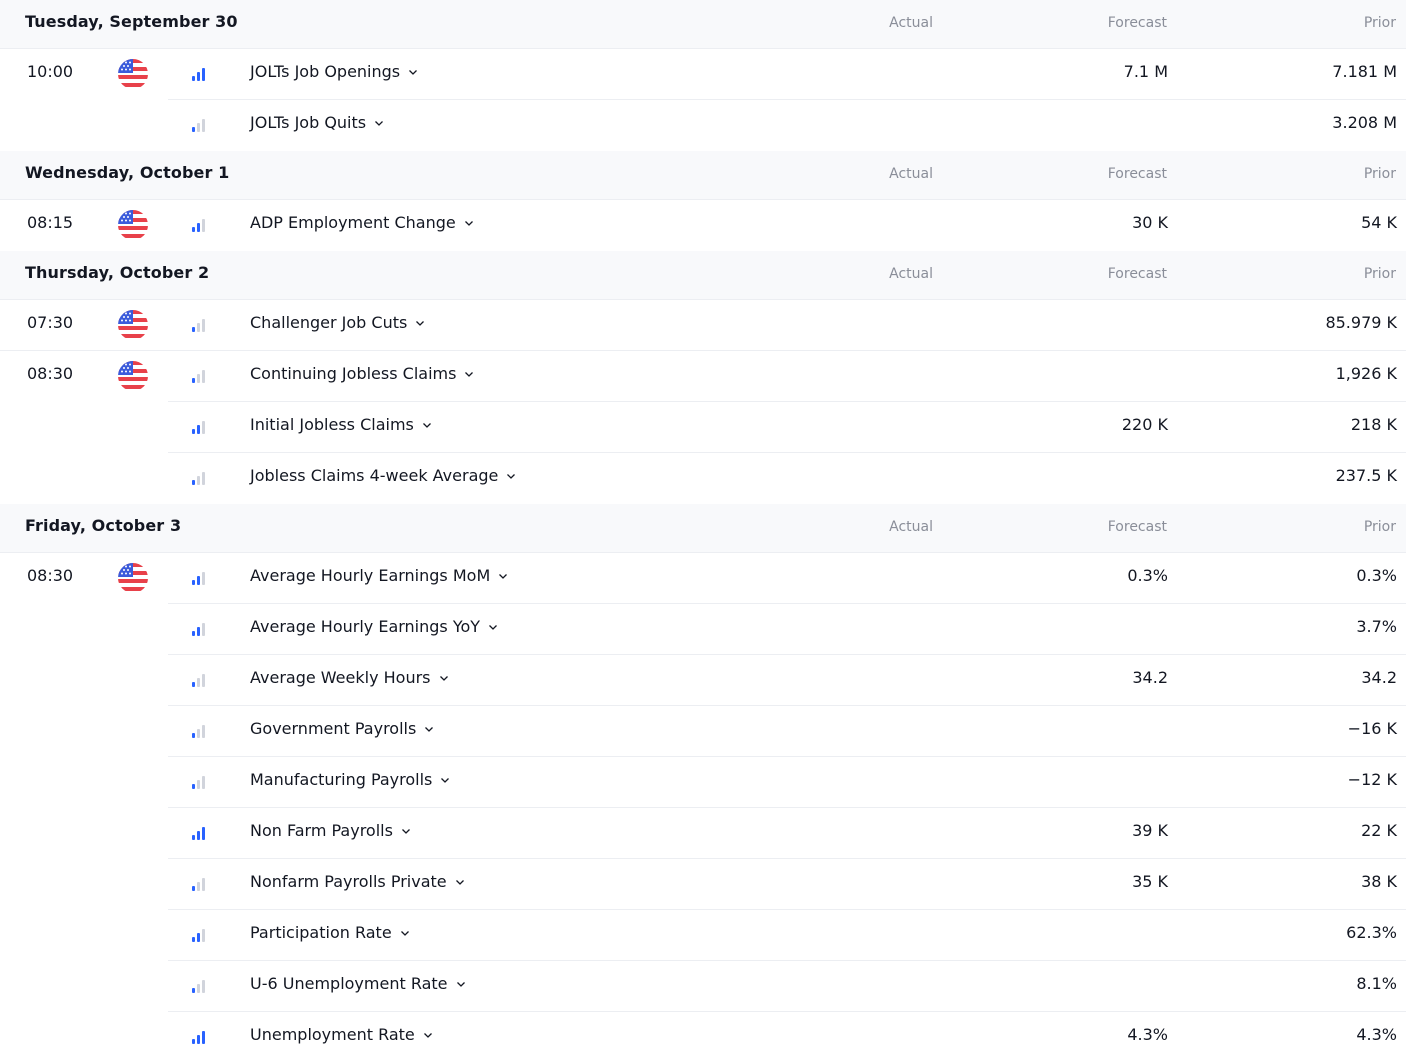  What do you see at coordinates (329, 322) in the screenshot?
I see `event-name-label: Challenger Job Cuts` at bounding box center [329, 322].